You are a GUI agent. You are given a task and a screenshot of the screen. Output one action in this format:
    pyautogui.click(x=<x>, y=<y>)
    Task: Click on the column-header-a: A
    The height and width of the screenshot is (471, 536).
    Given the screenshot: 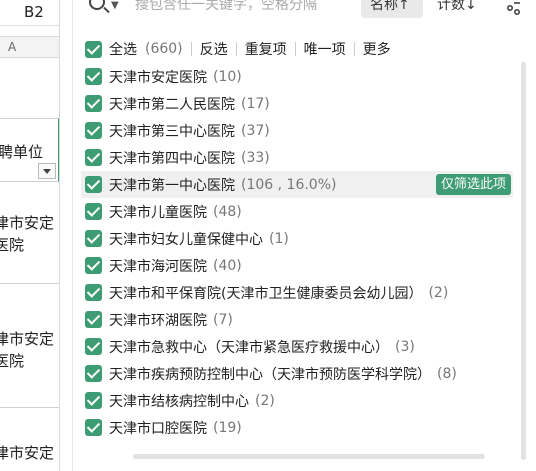 What is the action you would take?
    pyautogui.click(x=29, y=47)
    